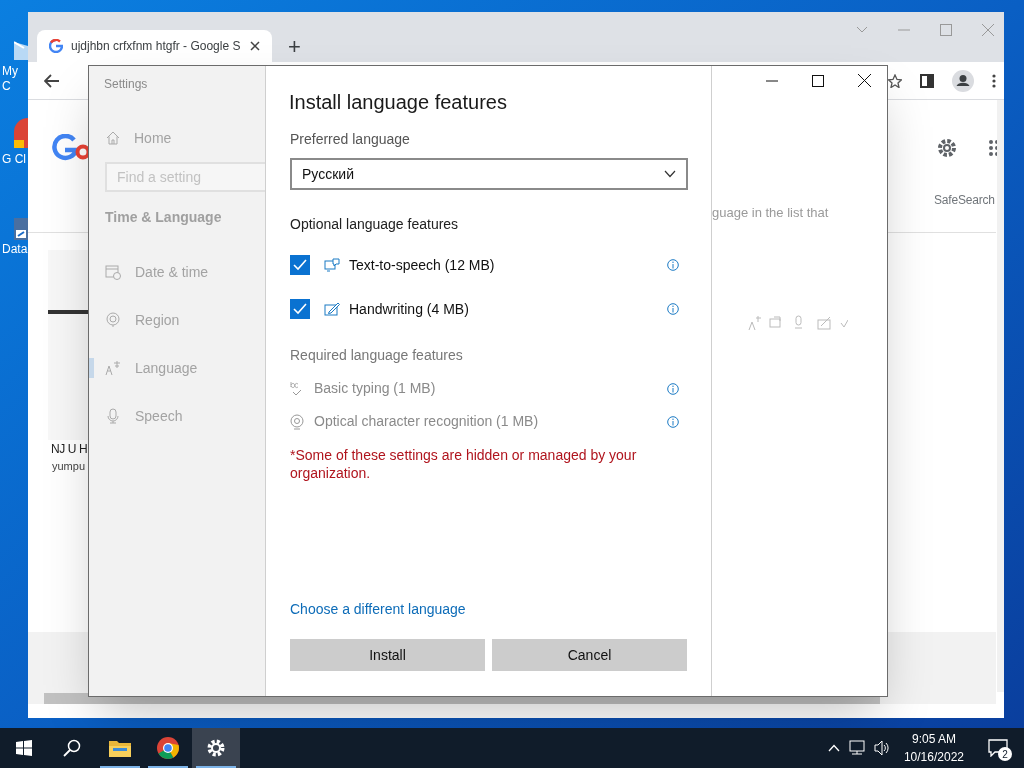 The height and width of the screenshot is (768, 1024). Describe the element at coordinates (856, 748) in the screenshot. I see `network-icon` at that location.